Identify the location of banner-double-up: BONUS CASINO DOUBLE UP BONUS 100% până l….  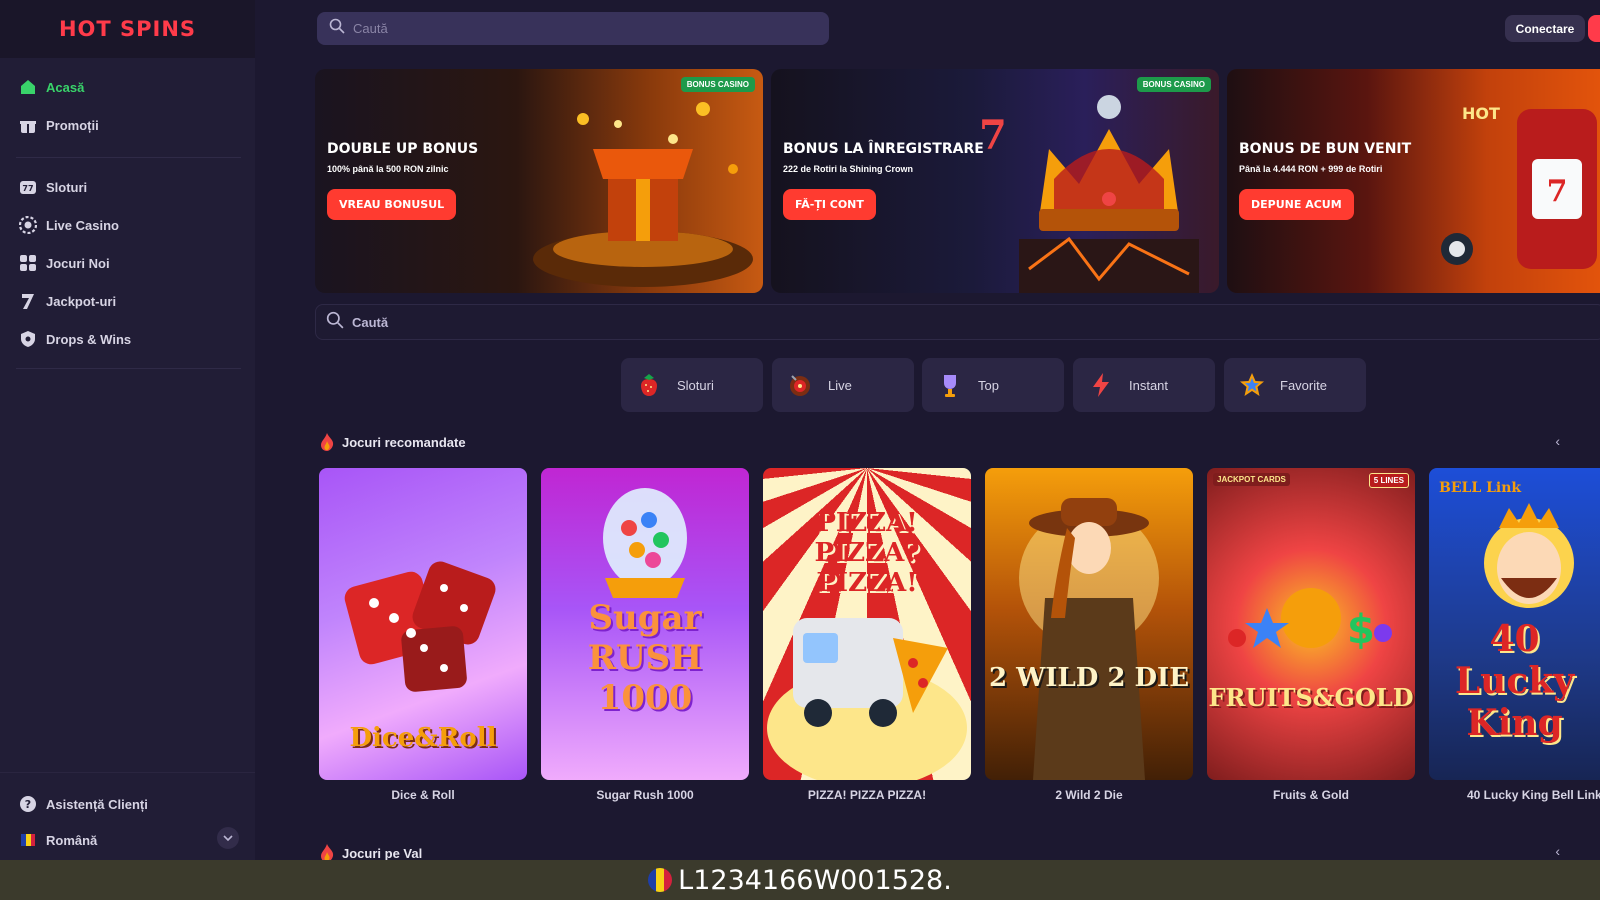
(539, 181).